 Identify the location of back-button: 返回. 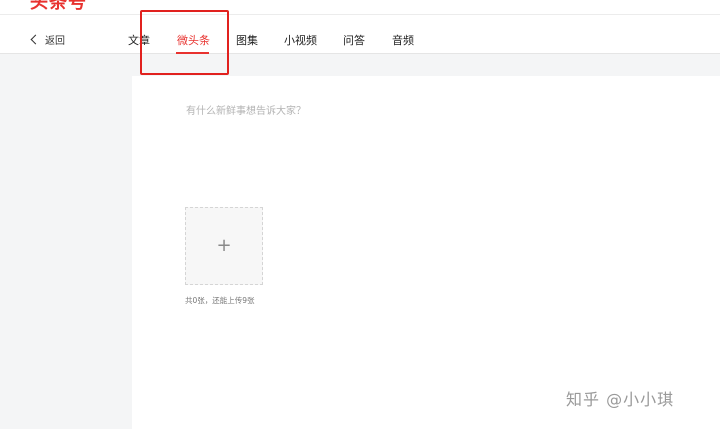
(47, 39).